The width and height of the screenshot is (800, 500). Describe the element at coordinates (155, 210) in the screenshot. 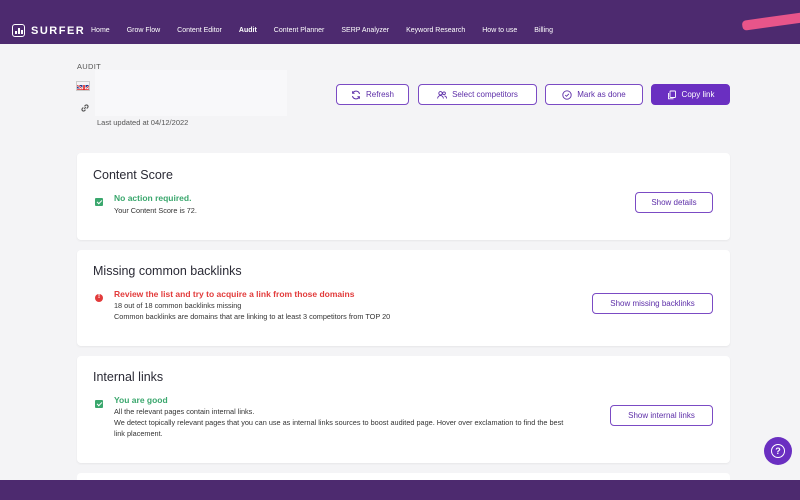

I see `status-description: Your Content Score is 72.` at that location.